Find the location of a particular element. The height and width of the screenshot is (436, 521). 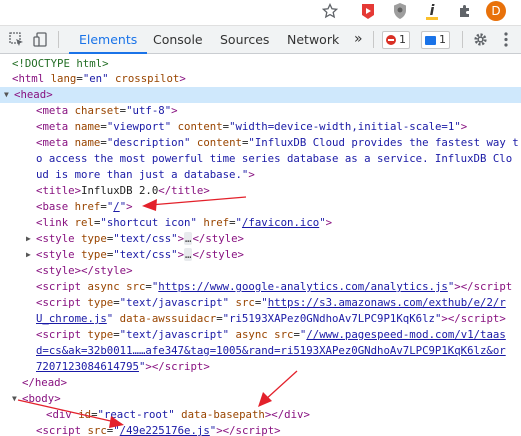

media-extension-icon is located at coordinates (368, 11).